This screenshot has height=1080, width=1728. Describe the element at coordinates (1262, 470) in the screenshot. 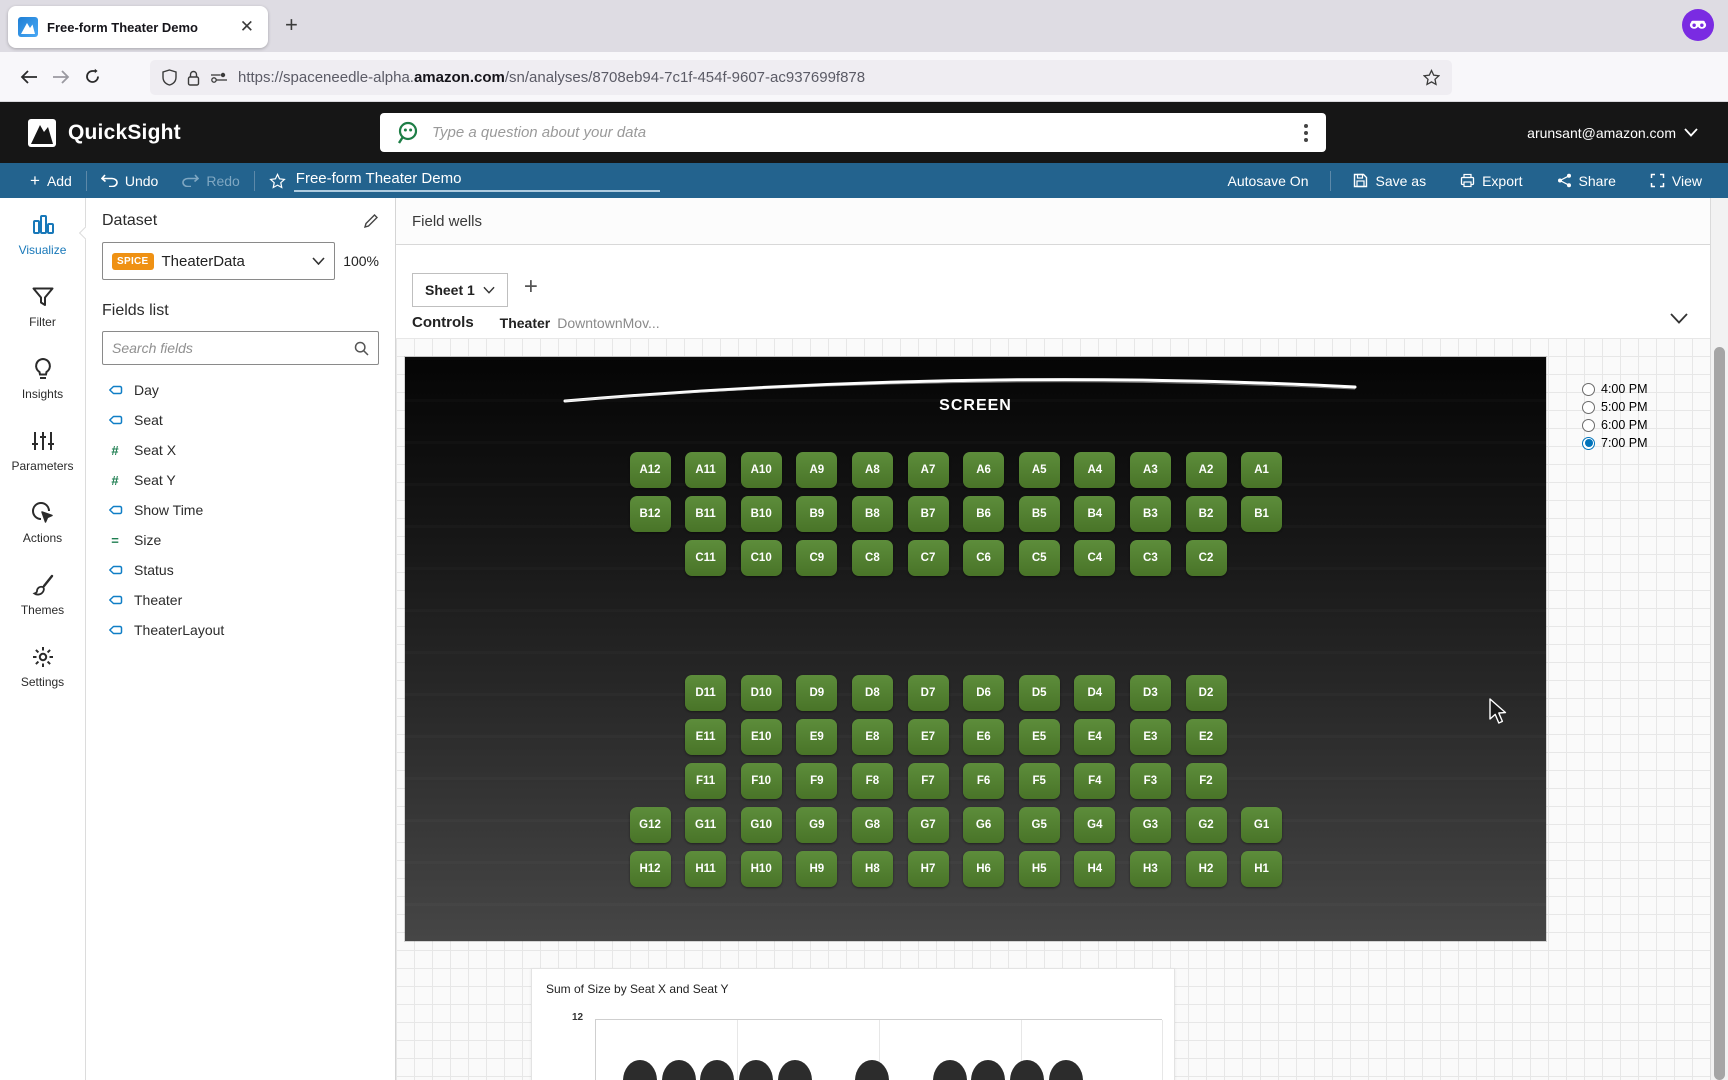

I see `seat-a1: A1` at that location.